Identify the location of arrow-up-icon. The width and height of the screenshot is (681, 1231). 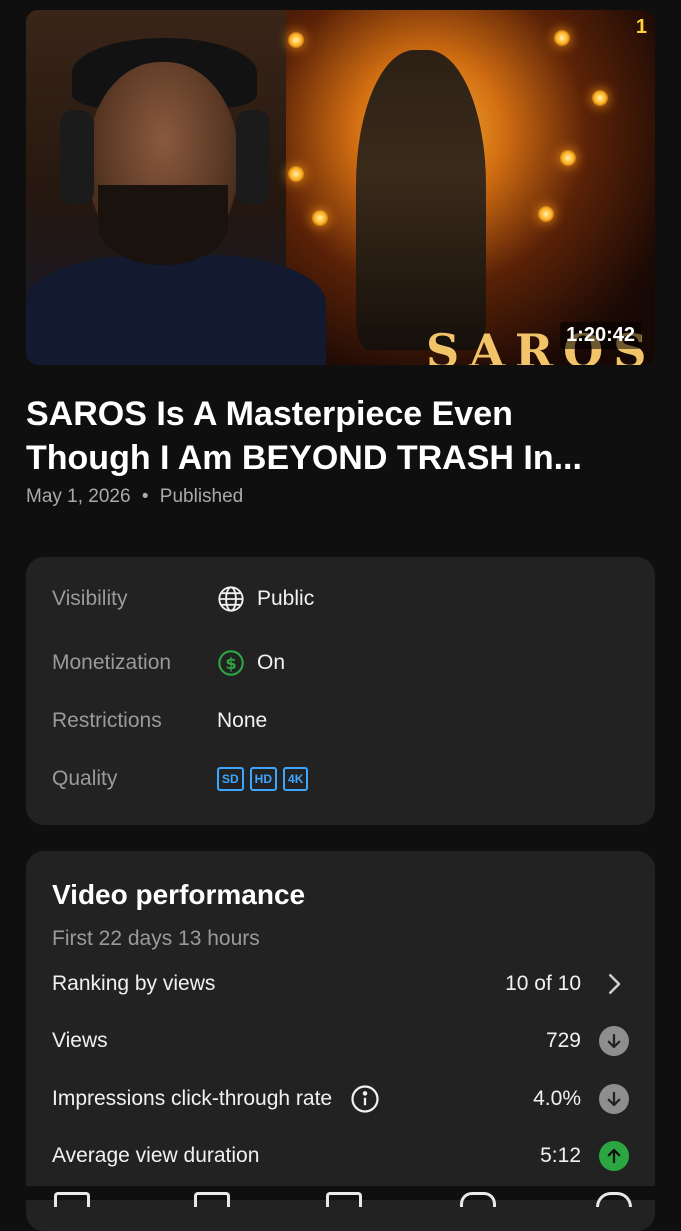
(614, 1156).